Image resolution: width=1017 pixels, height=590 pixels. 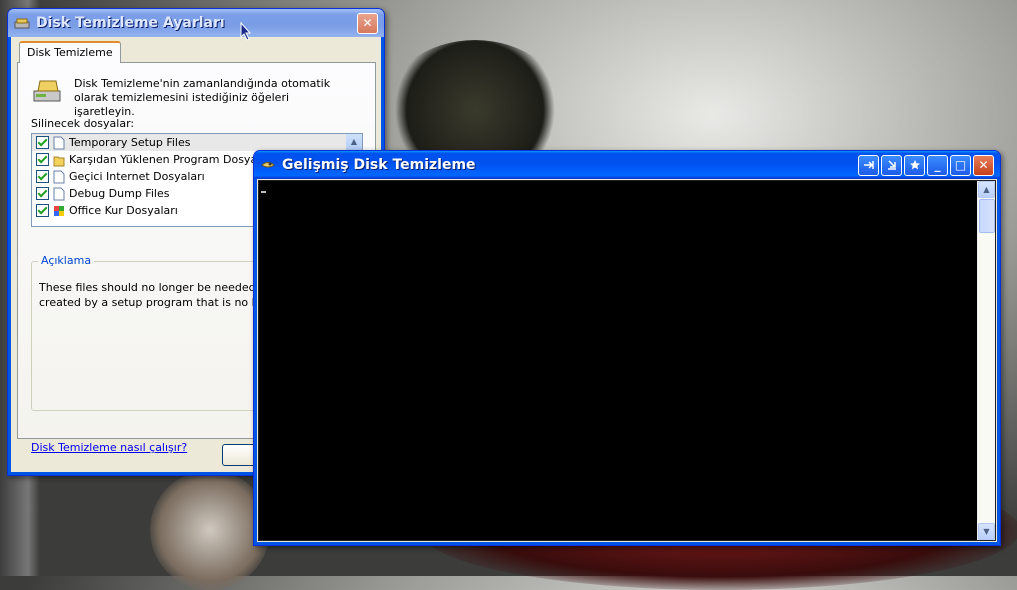 I want to click on scroll-down-icon: ▼, so click(x=986, y=531).